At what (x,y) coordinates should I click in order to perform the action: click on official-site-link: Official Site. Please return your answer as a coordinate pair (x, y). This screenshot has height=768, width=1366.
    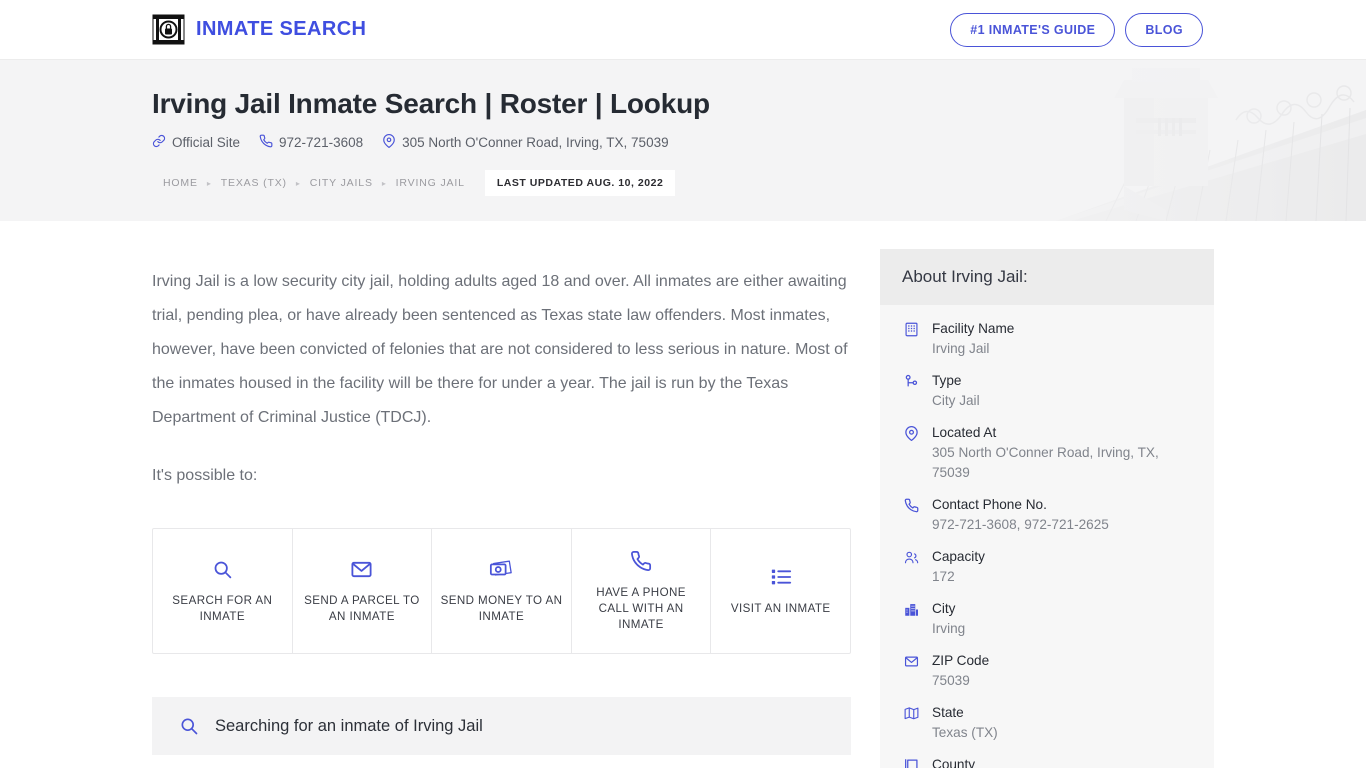
    Looking at the image, I should click on (196, 142).